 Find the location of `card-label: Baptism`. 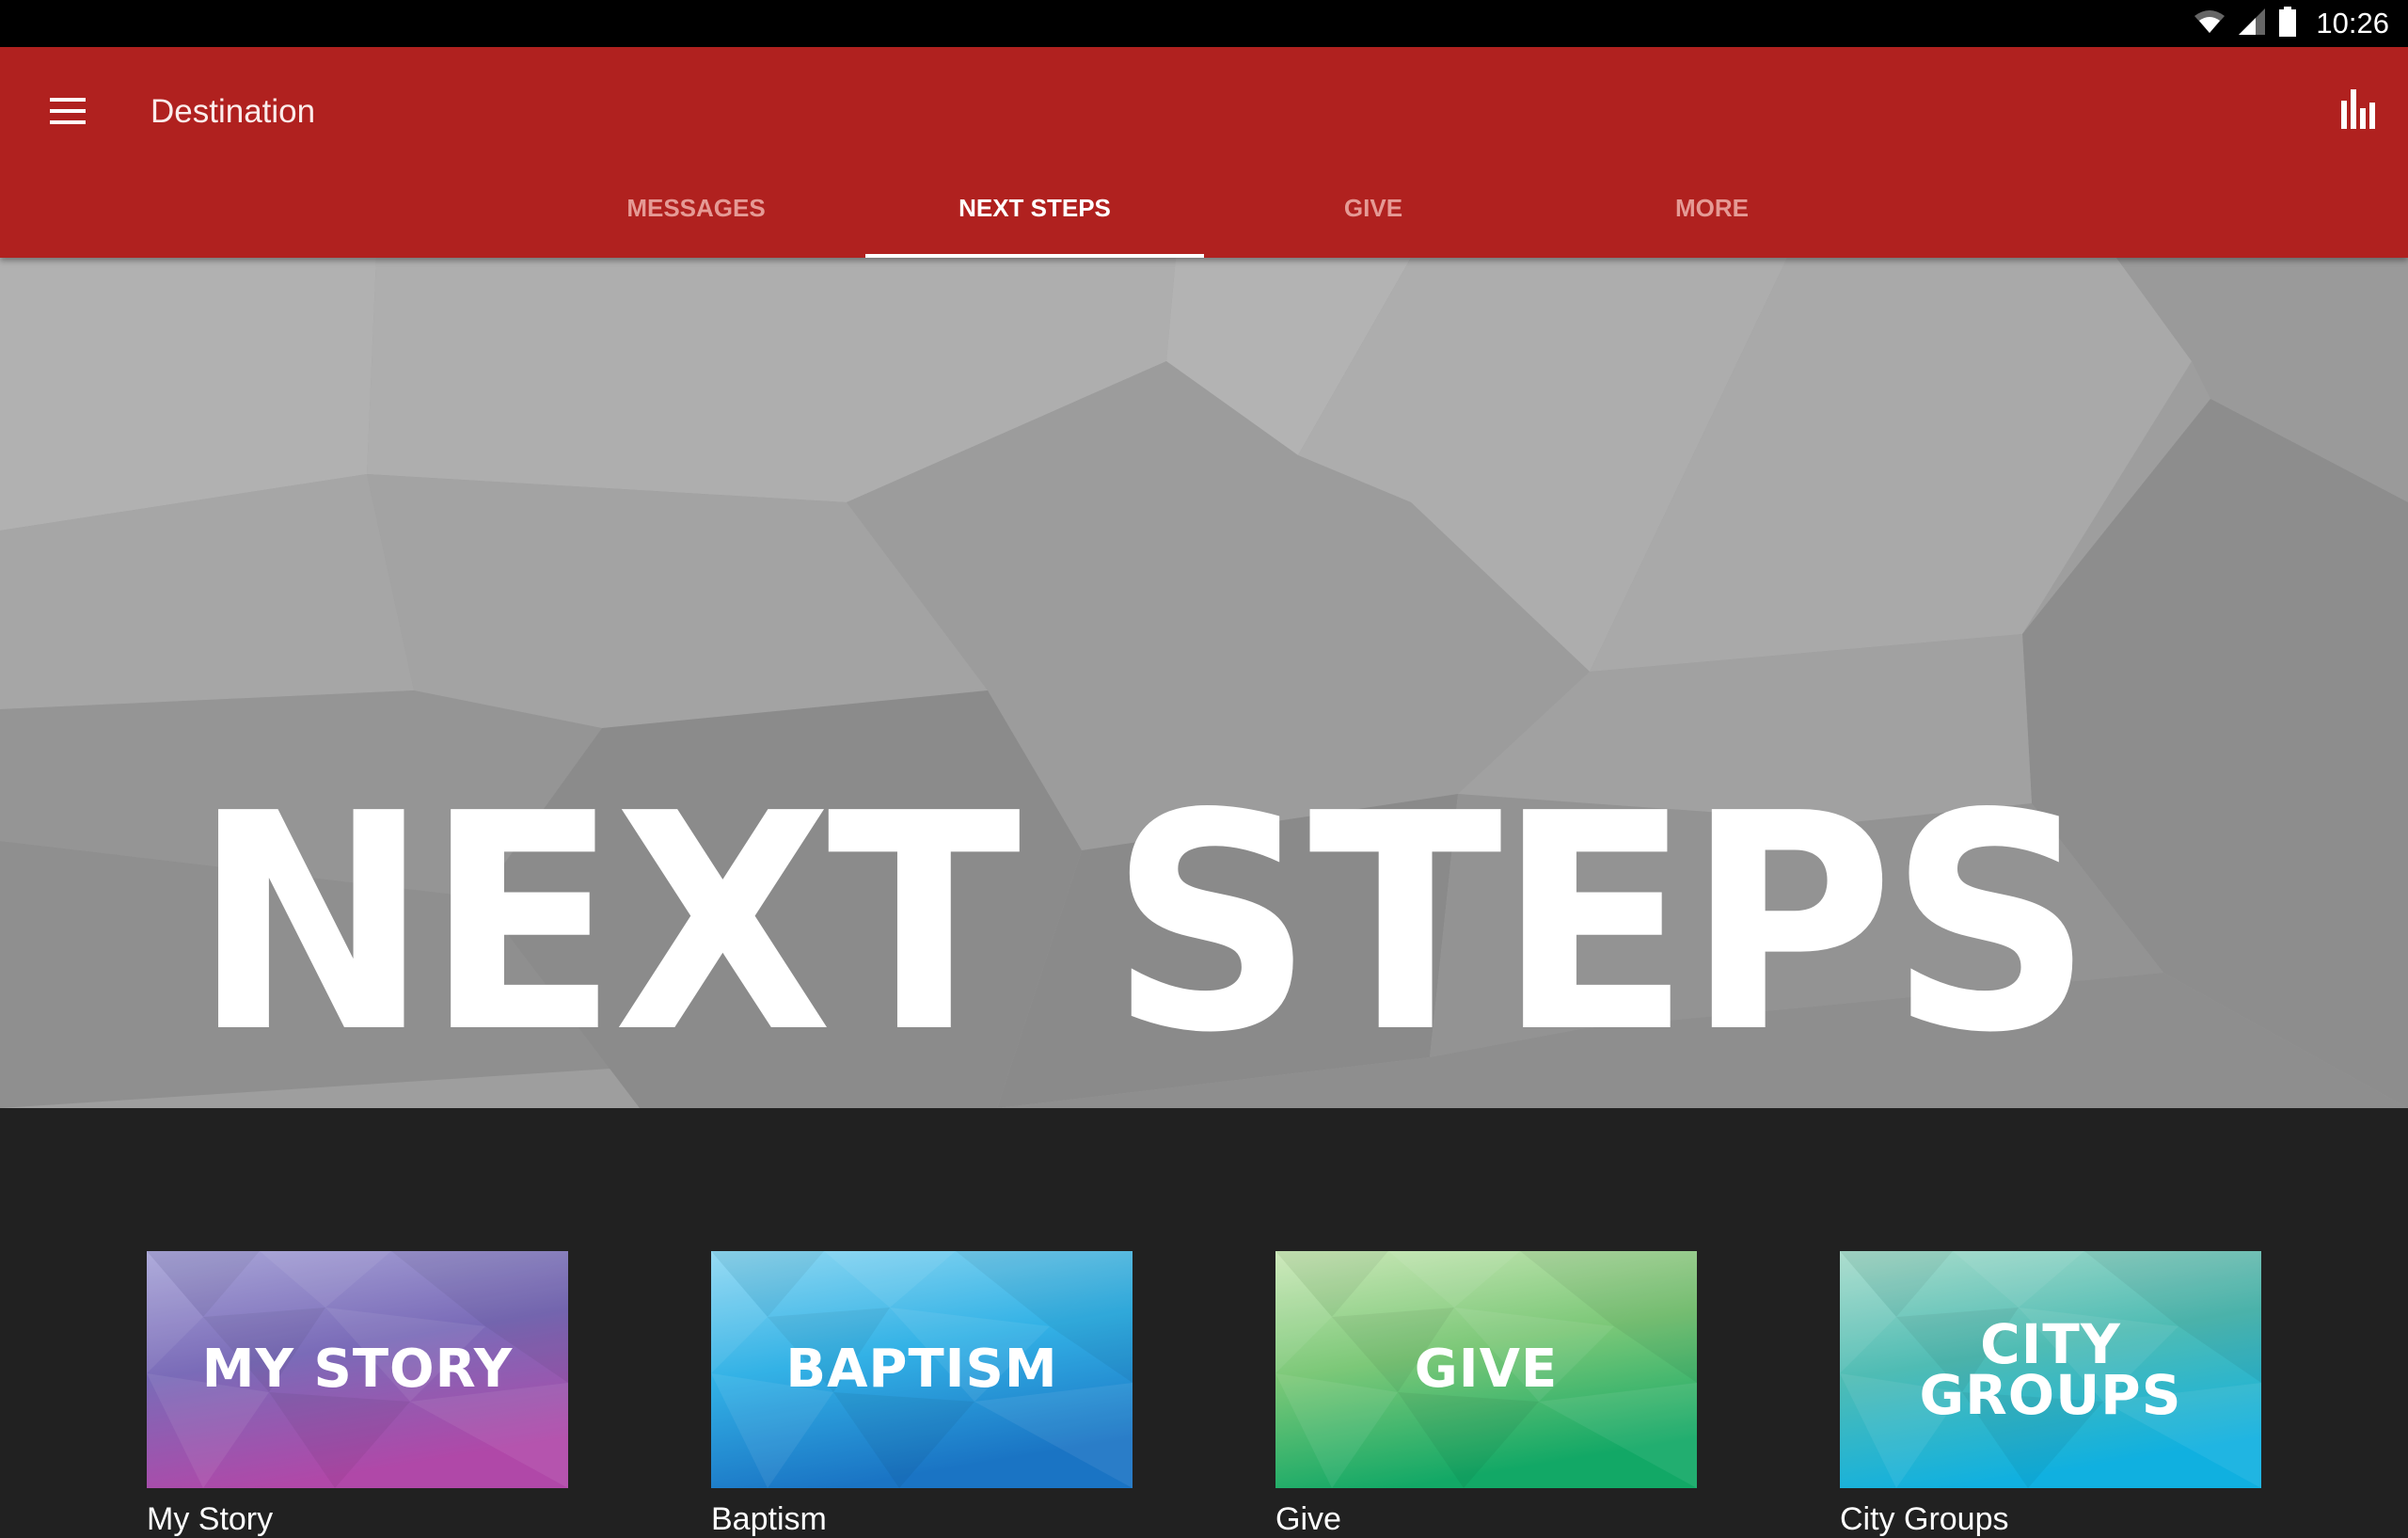

card-label: Baptism is located at coordinates (769, 1519).